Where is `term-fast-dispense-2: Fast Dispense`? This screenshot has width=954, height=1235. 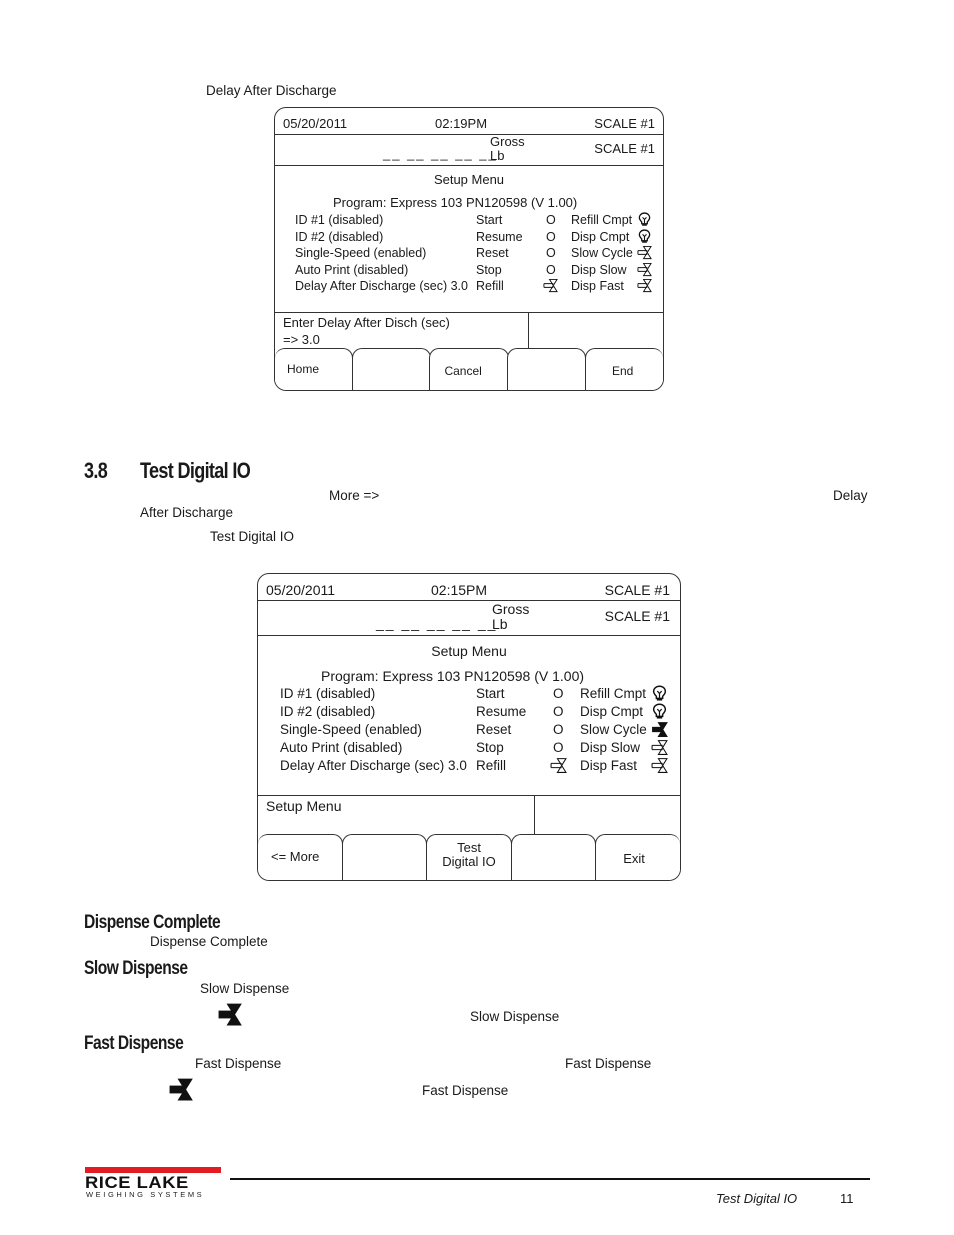 term-fast-dispense-2: Fast Dispense is located at coordinates (608, 1063).